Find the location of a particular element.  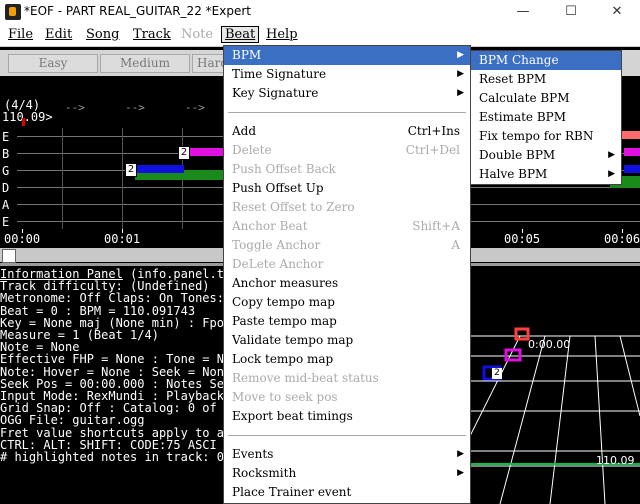

timestamp: 00:00 is located at coordinates (22, 239).